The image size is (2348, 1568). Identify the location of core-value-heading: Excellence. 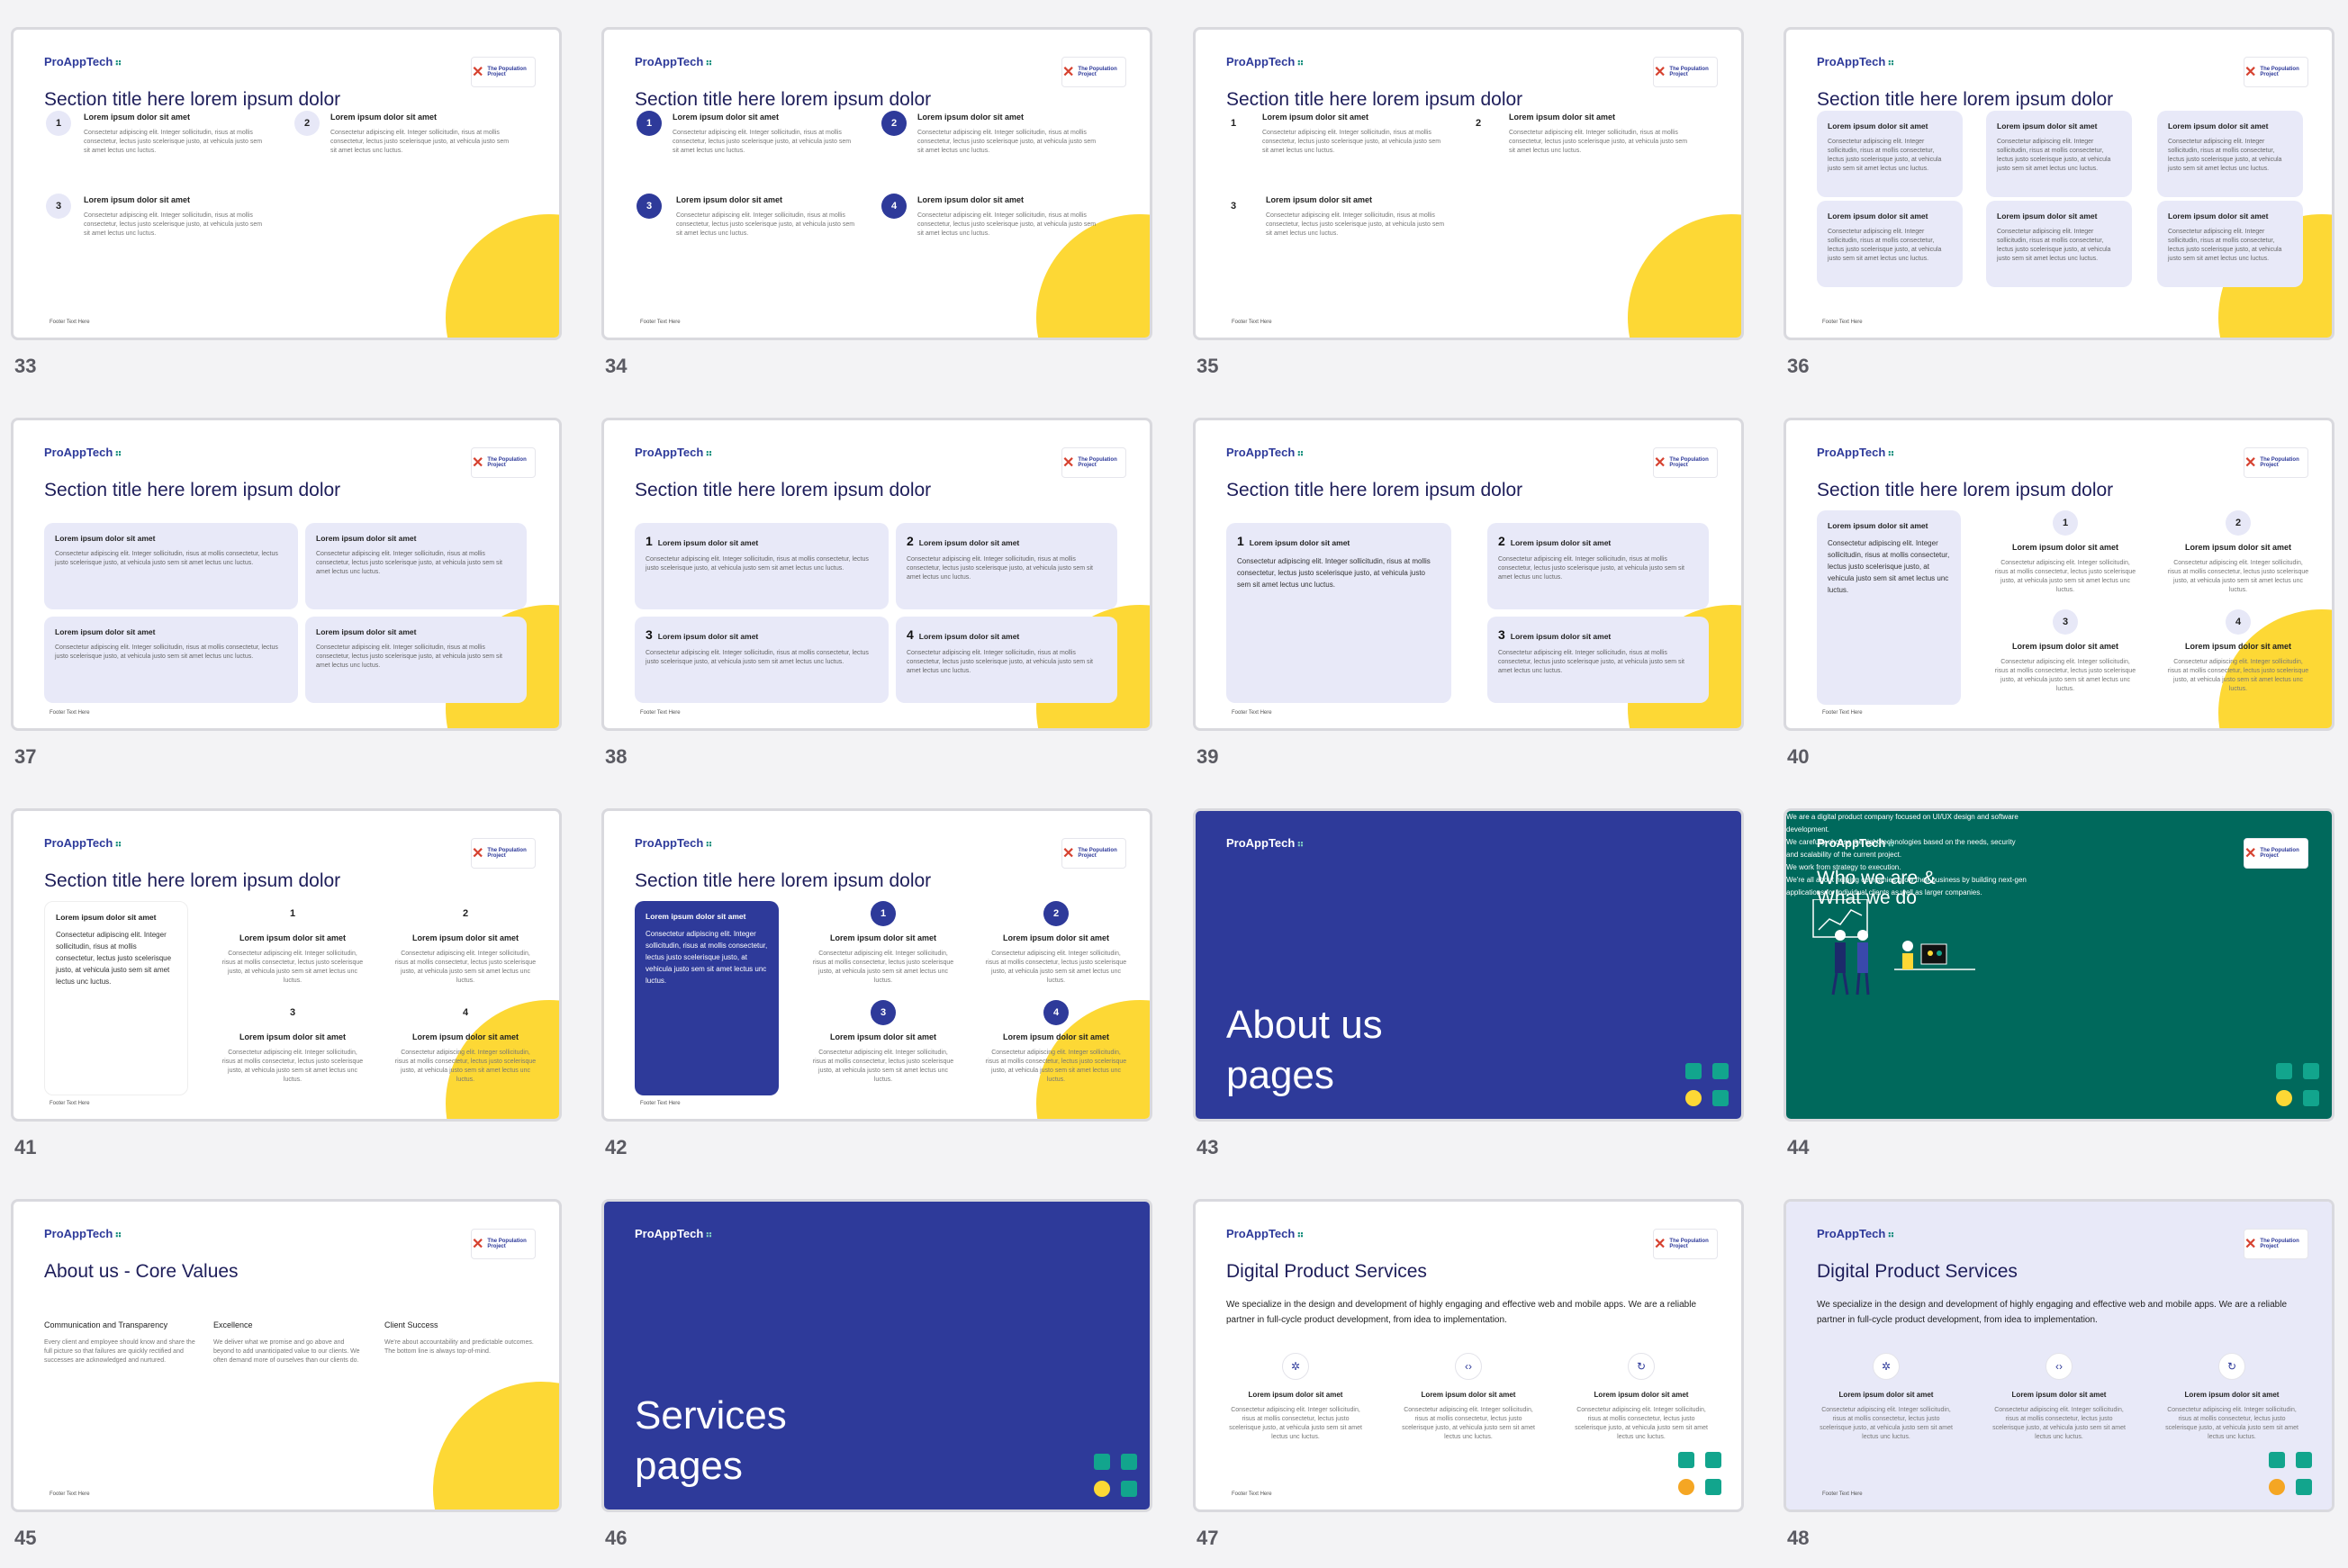
(233, 1325).